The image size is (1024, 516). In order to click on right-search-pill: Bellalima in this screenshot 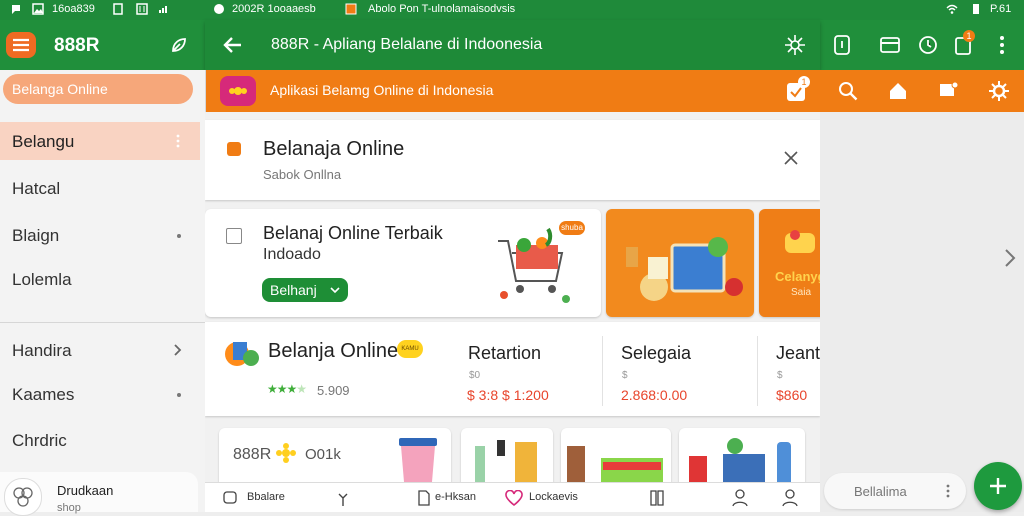, I will do `click(895, 491)`.